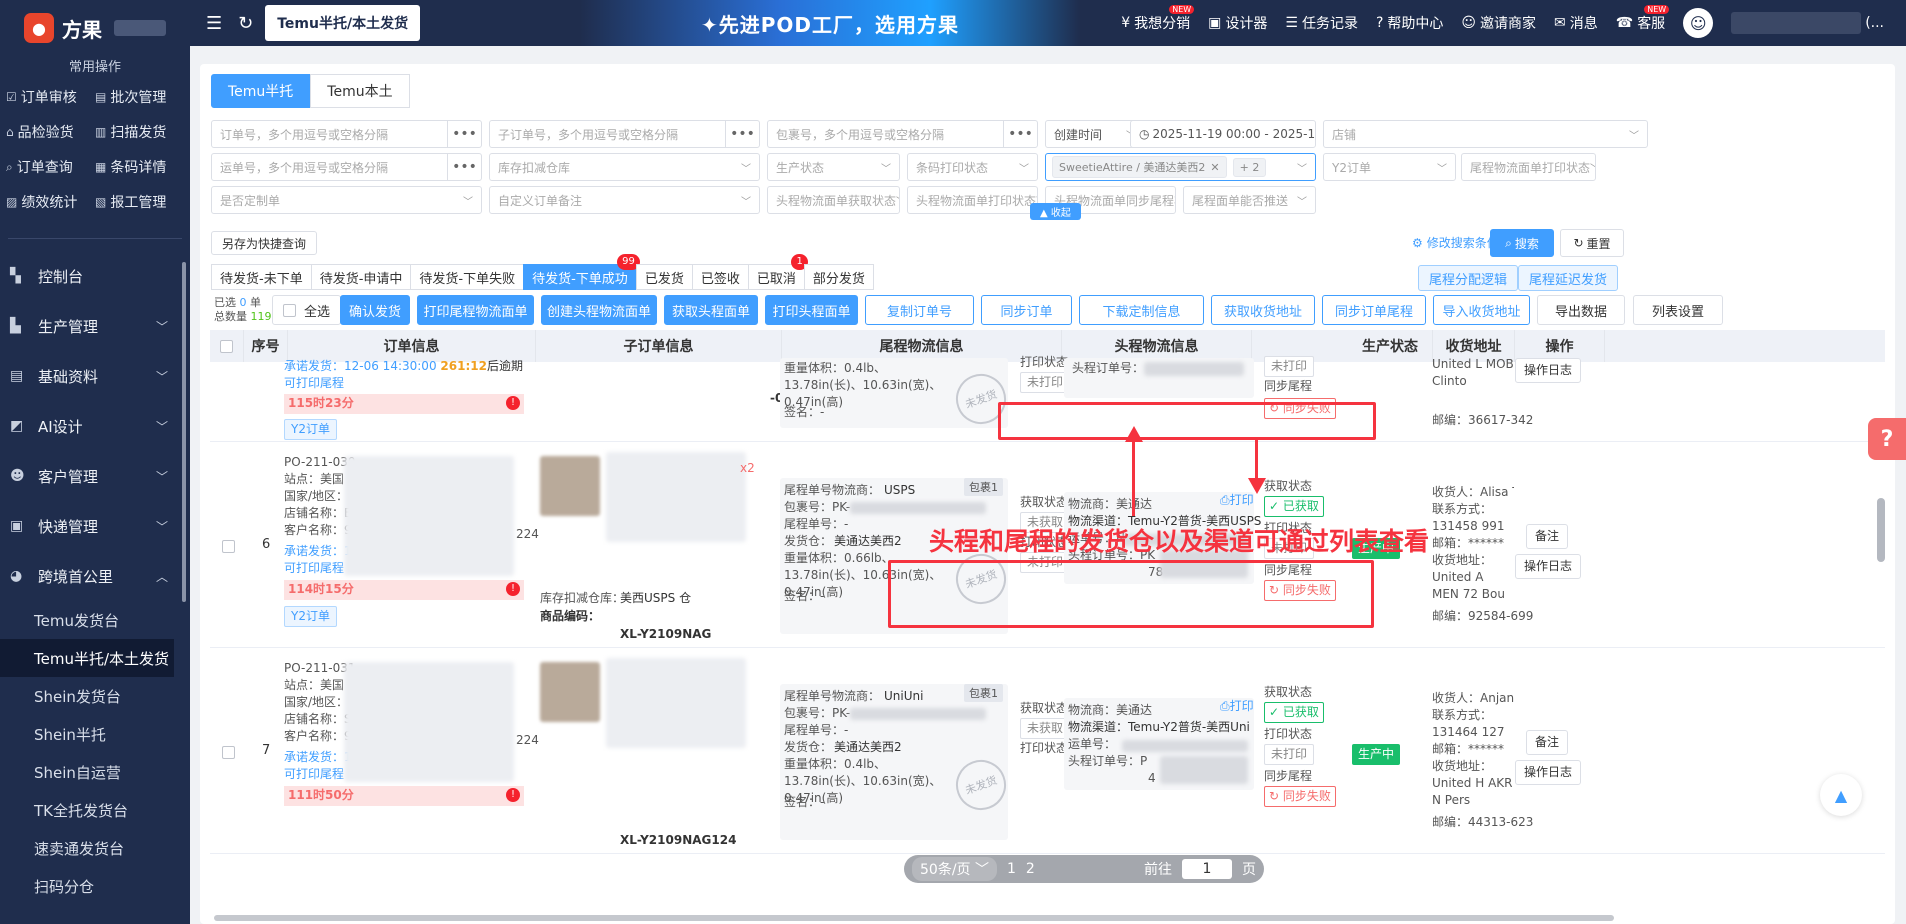 This screenshot has width=1906, height=924. Describe the element at coordinates (346, 134) in the screenshot. I see `order-no-input: 订单号，多个用逗号或空格分隔 •••` at that location.